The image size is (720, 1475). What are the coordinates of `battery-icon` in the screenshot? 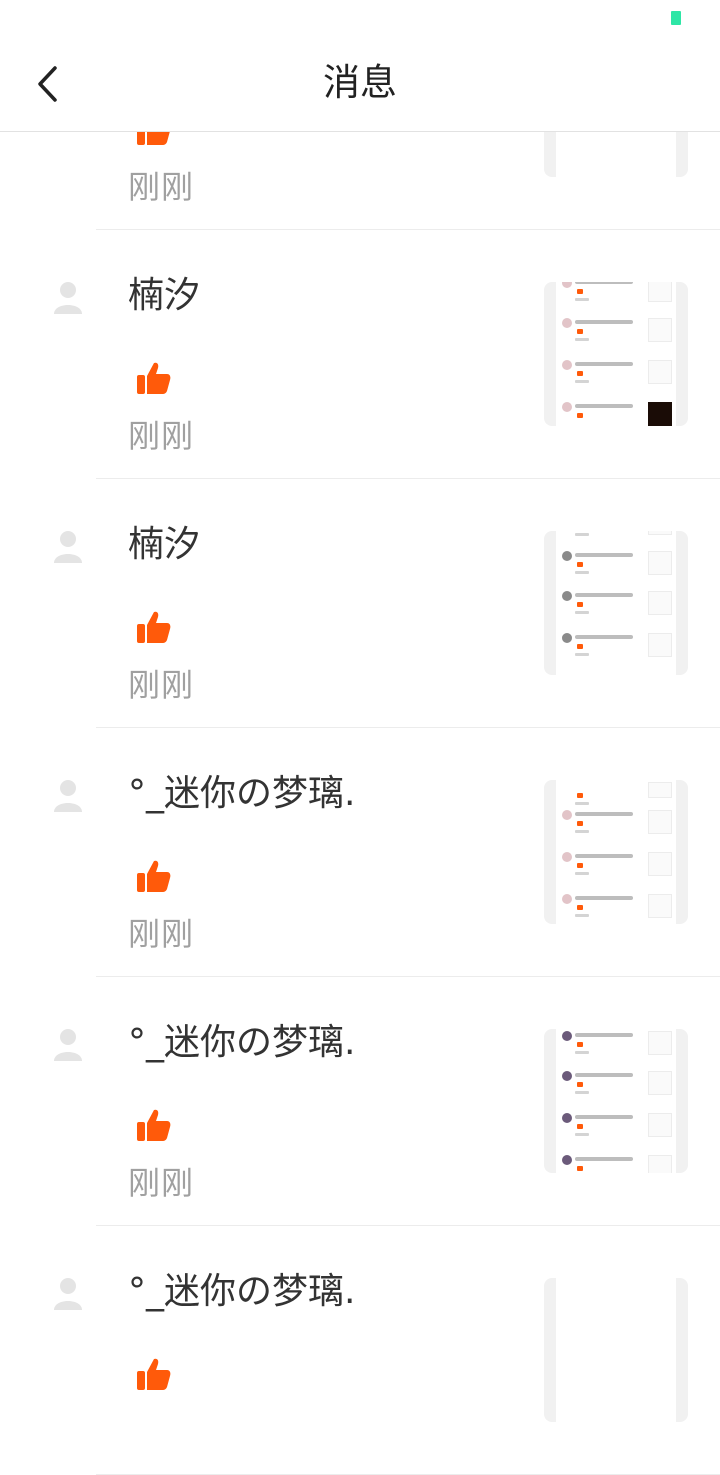 It's located at (676, 18).